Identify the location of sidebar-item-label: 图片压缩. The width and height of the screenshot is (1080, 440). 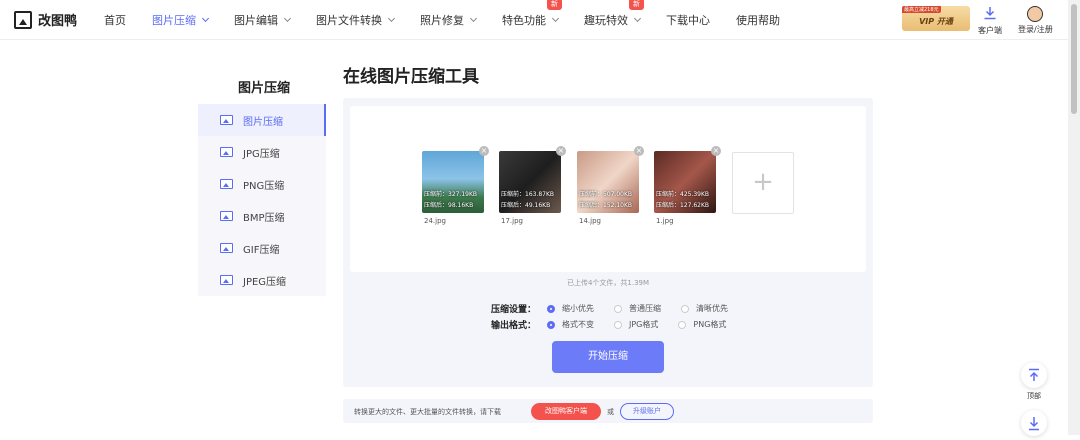
(263, 122).